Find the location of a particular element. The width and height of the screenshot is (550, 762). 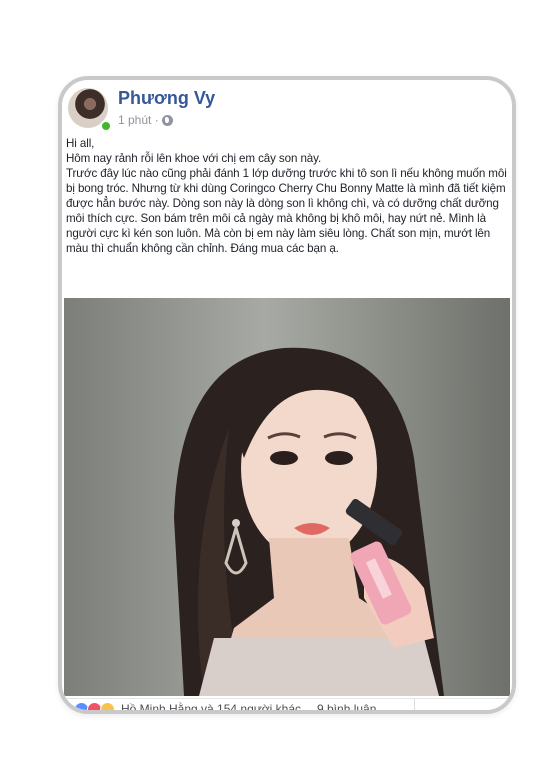

globe-icon is located at coordinates (167, 120).